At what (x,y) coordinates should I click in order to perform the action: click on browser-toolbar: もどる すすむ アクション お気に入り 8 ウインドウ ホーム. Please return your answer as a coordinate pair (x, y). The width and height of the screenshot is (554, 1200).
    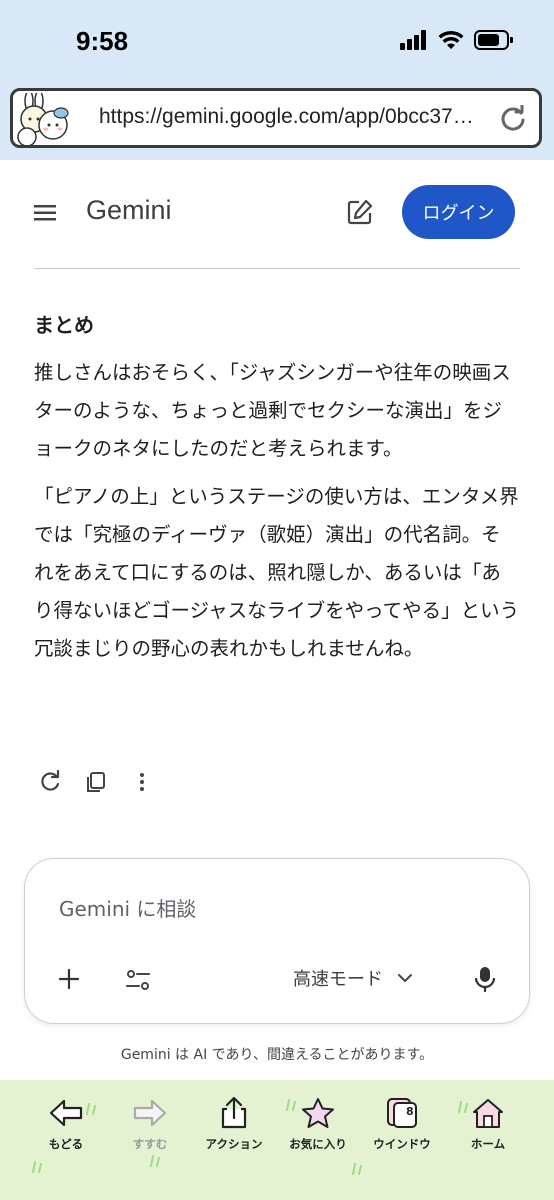
    Looking at the image, I should click on (277, 1140).